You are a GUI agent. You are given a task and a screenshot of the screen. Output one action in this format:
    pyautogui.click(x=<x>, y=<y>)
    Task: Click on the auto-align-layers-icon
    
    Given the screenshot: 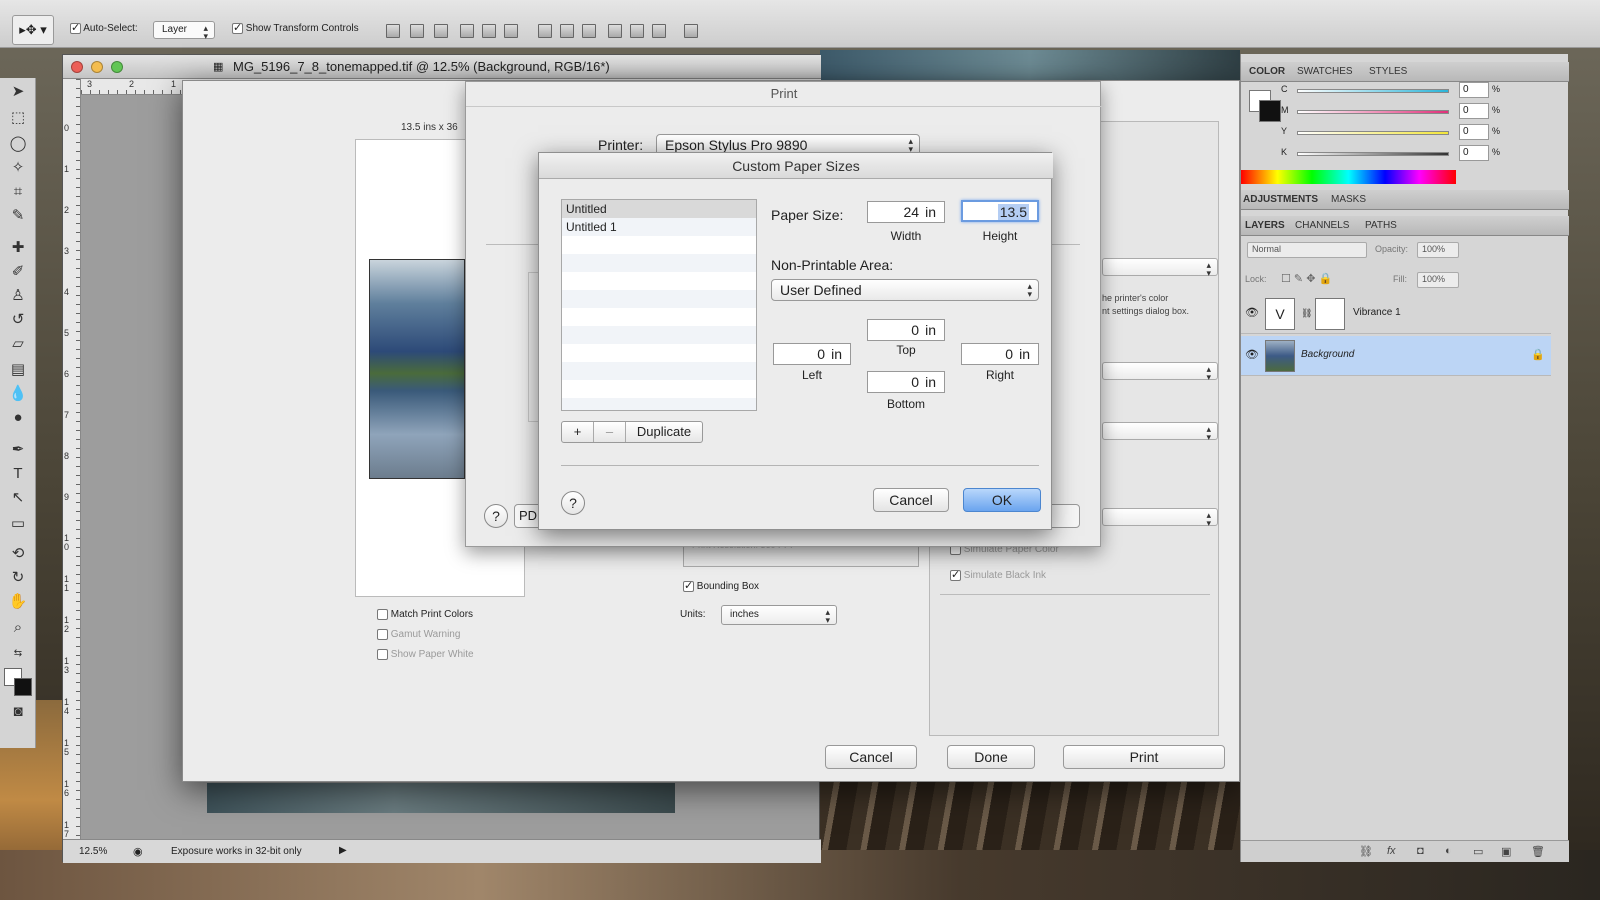 What is the action you would take?
    pyautogui.click(x=691, y=31)
    